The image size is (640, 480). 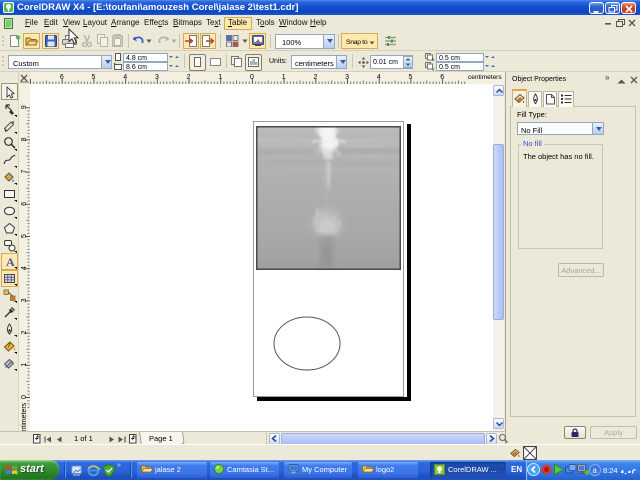 What do you see at coordinates (24, 139) in the screenshot?
I see `svg-text: 8` at bounding box center [24, 139].